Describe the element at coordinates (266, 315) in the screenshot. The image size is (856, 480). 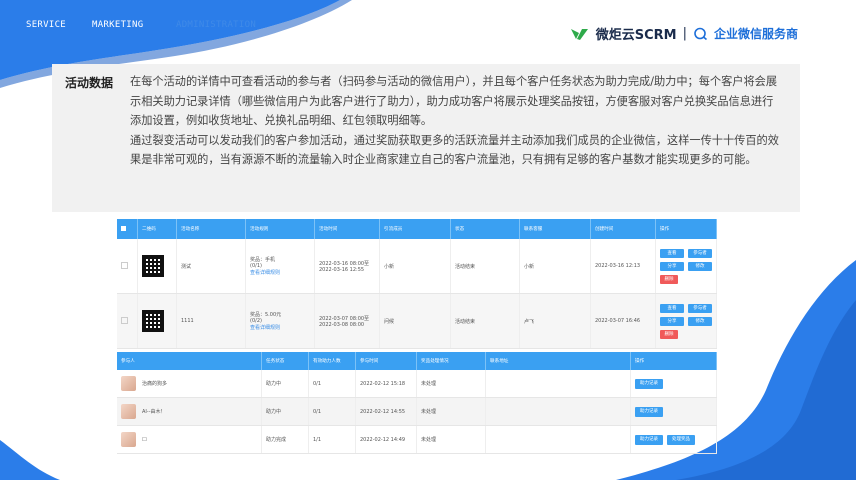
I see `rule-prize: 奖品：5.00元` at that location.